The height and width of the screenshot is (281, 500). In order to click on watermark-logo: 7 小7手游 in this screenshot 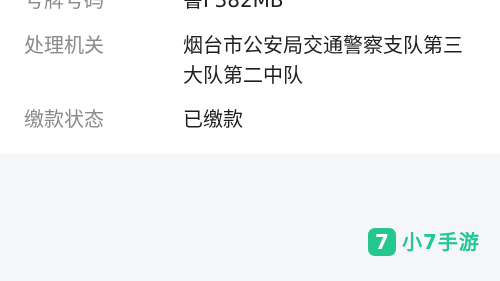, I will do `click(424, 242)`.